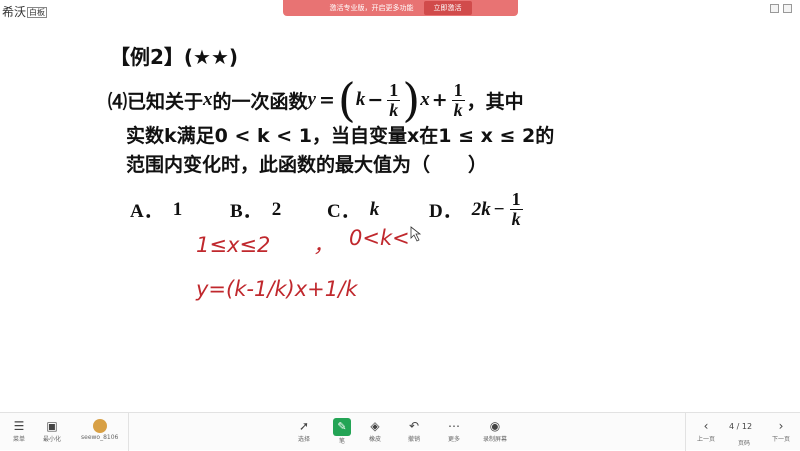 This screenshot has height=451, width=800. I want to click on select-tool-button: ➚ 选择, so click(304, 430).